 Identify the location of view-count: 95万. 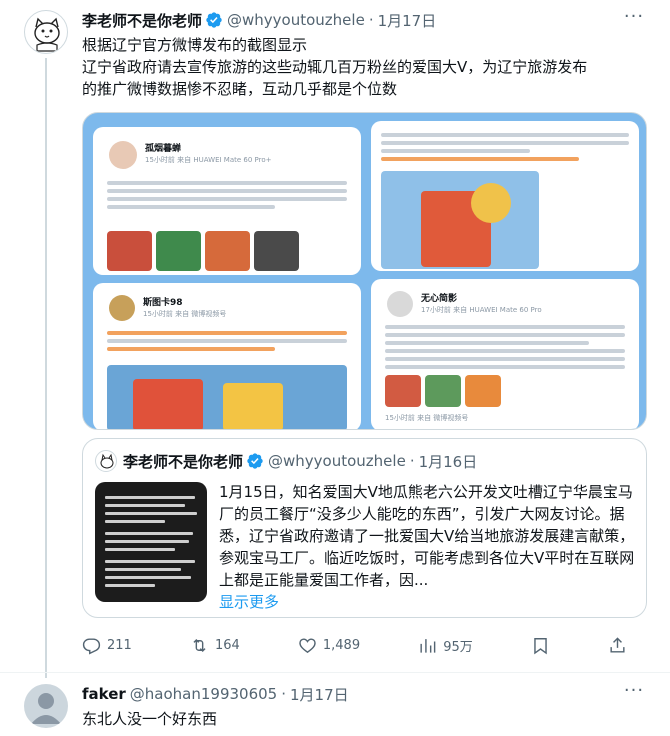
(458, 647).